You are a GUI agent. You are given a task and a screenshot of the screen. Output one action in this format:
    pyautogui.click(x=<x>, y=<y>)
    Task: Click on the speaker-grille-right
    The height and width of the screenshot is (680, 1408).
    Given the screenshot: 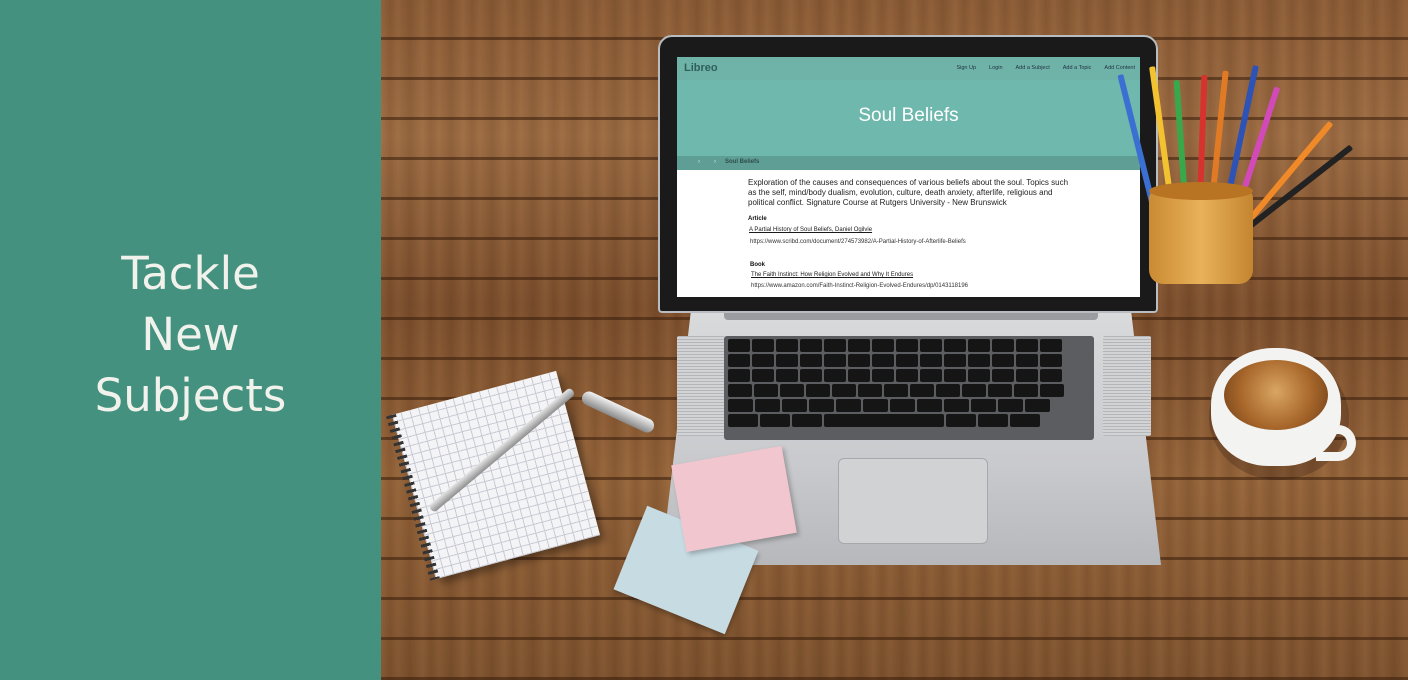 What is the action you would take?
    pyautogui.click(x=1127, y=386)
    